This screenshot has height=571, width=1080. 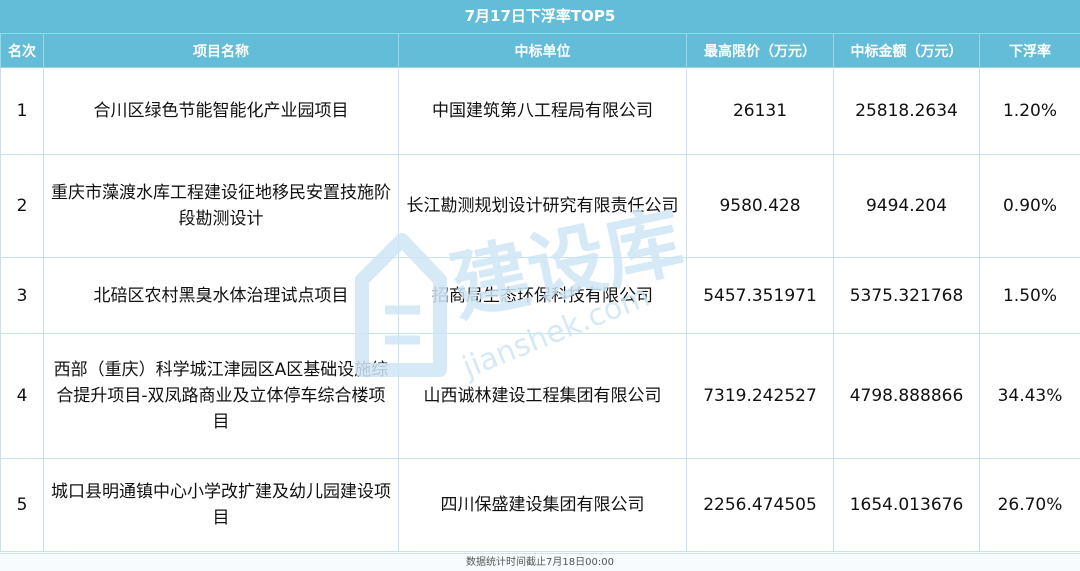 What do you see at coordinates (221, 111) in the screenshot?
I see `project-cell: 合川区绿色节能智能化产业园项目` at bounding box center [221, 111].